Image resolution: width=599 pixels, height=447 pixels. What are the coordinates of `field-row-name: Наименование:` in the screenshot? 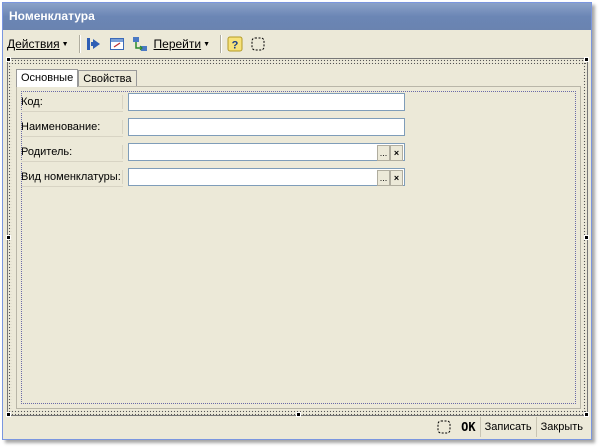 It's located at (298, 127).